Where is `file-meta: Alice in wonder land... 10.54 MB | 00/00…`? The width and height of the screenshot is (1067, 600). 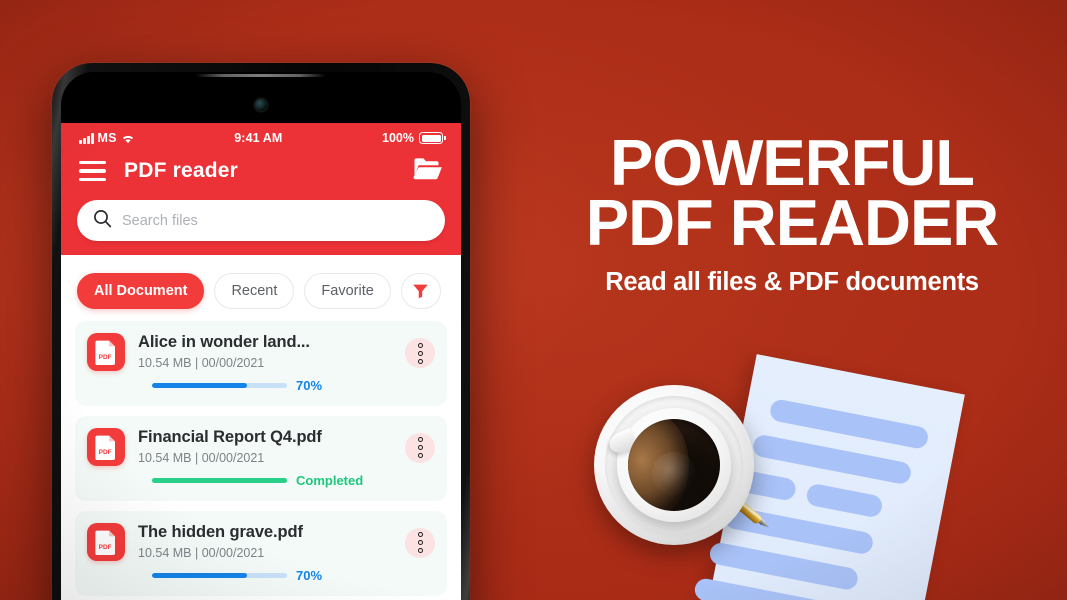 file-meta: Alice in wonder land... 10.54 MB | 00/00… is located at coordinates (265, 363).